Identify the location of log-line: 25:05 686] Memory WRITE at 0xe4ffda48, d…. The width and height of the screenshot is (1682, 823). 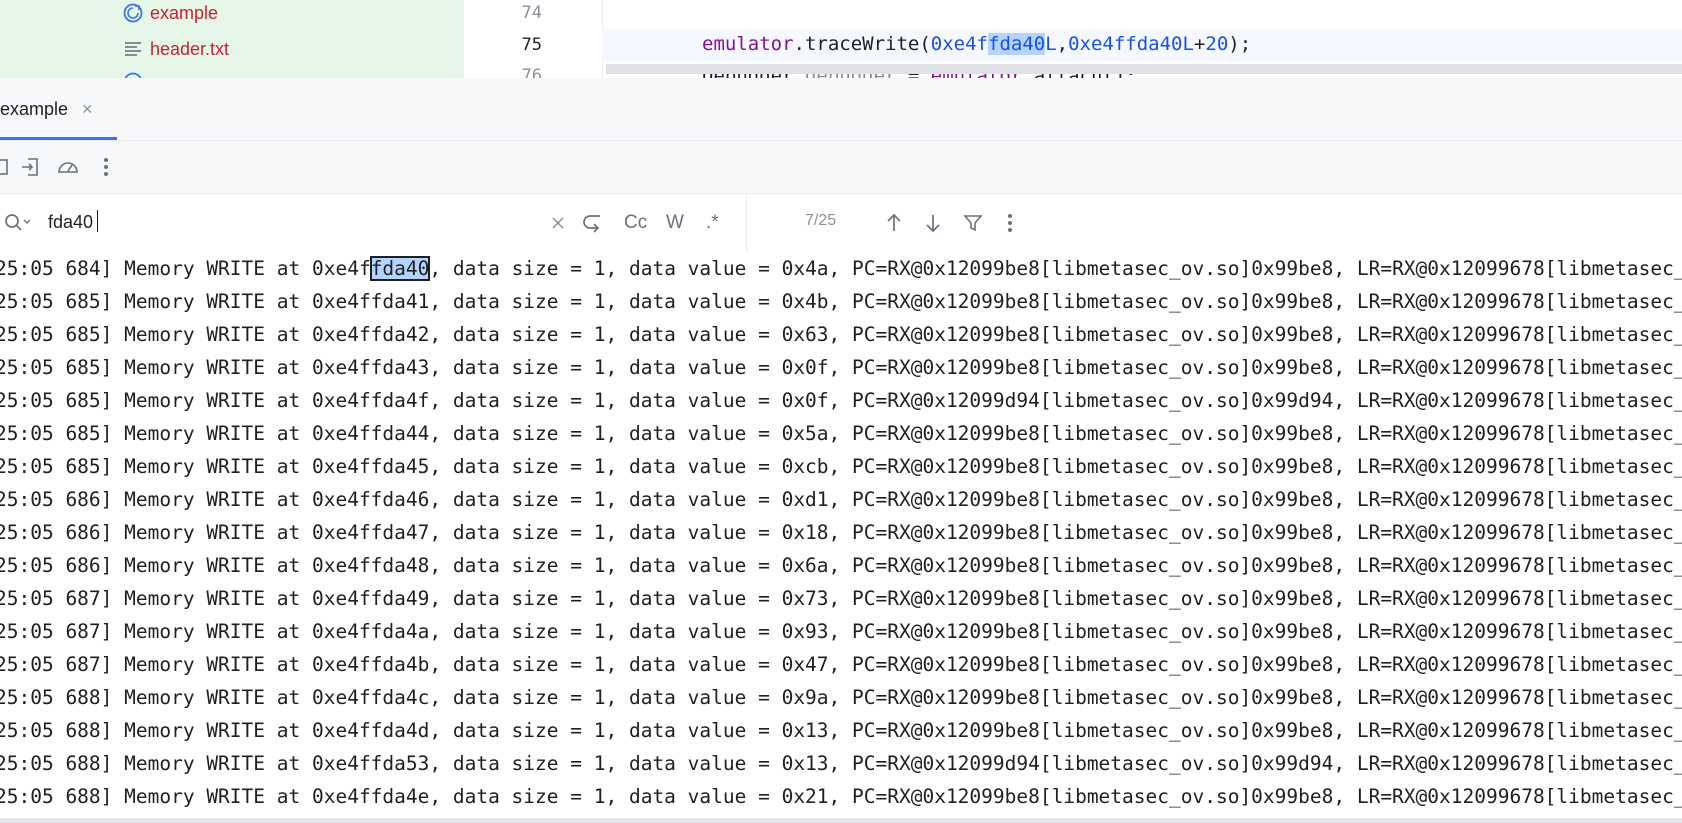
(841, 565).